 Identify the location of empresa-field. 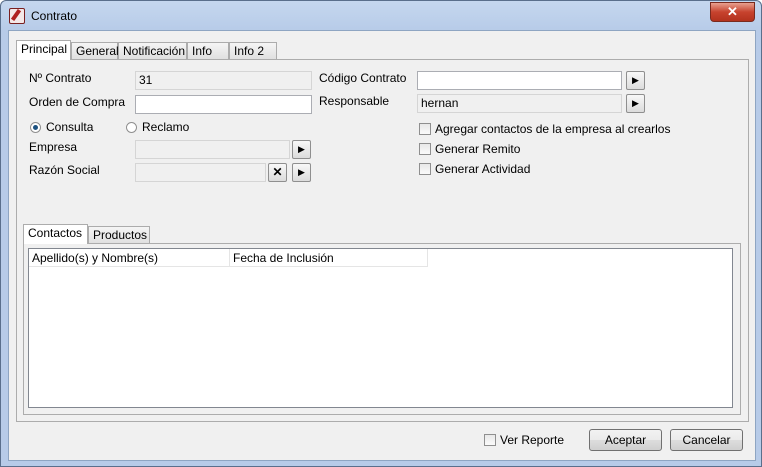
(212, 149).